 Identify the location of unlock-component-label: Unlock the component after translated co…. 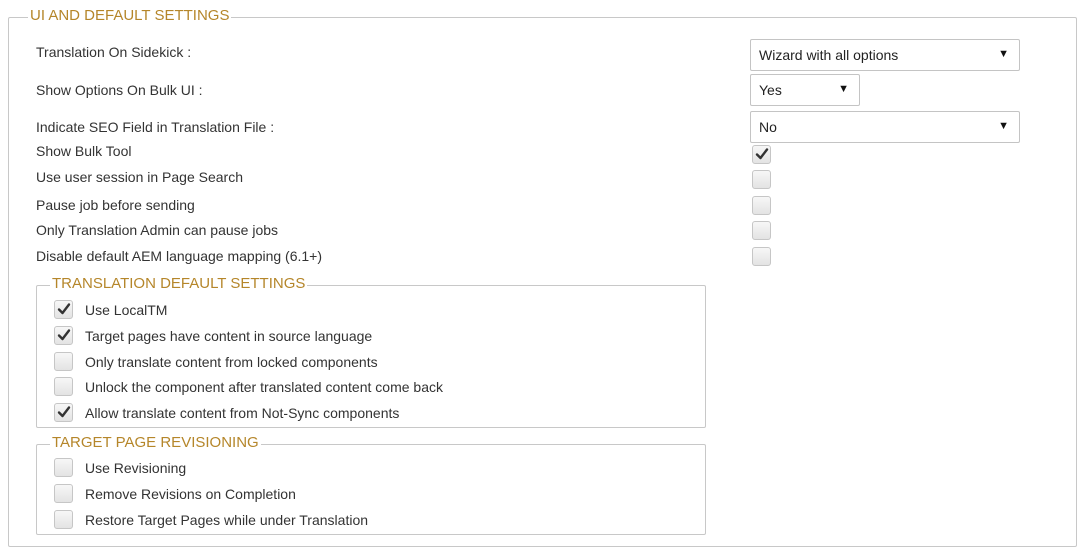
(264, 387).